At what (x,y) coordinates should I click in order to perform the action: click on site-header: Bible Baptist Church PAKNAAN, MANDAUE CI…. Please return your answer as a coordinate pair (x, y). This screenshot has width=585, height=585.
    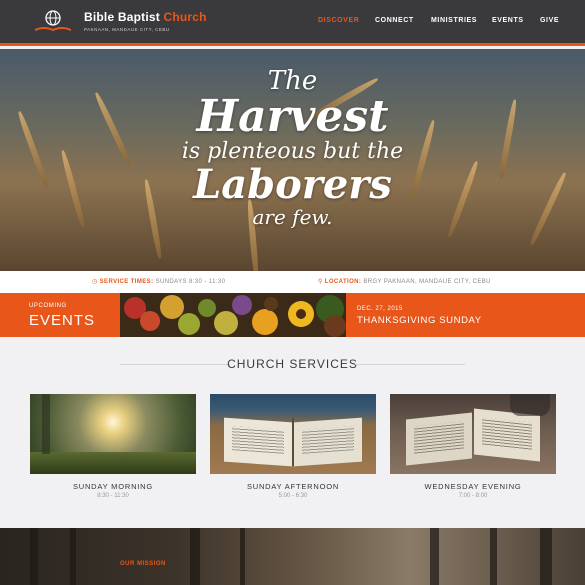
    Looking at the image, I should click on (292, 23).